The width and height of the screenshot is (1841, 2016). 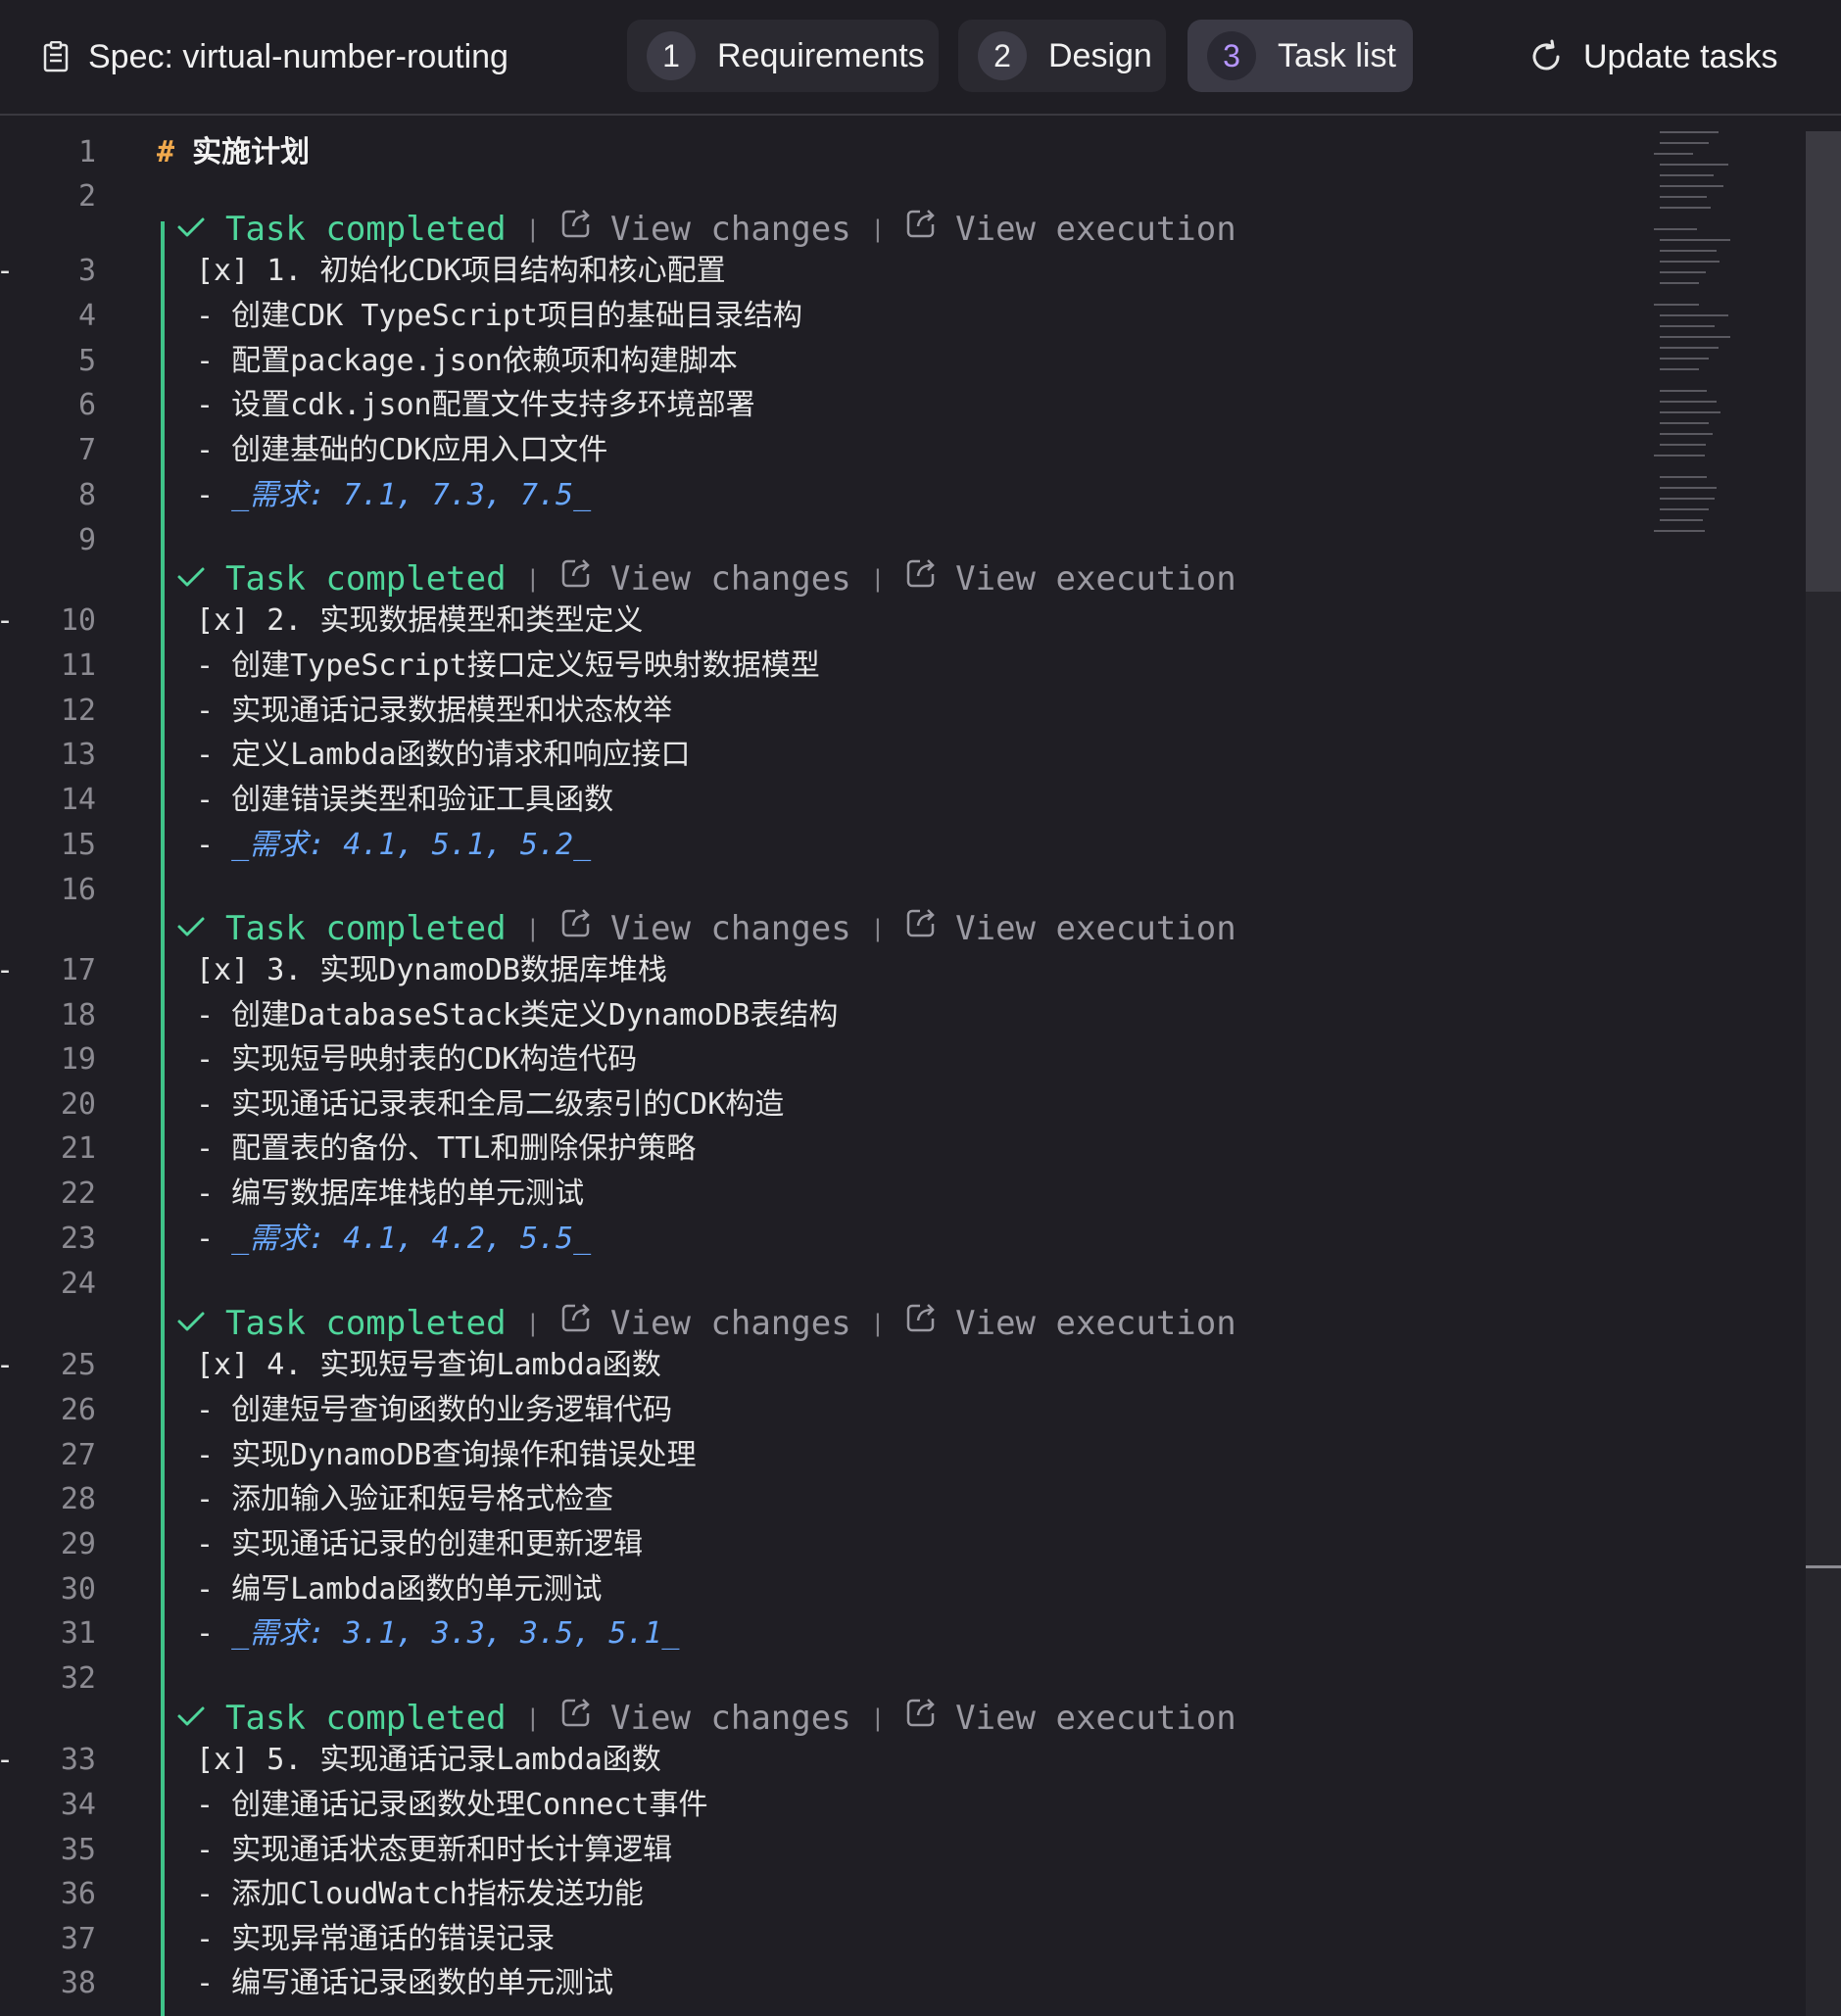 What do you see at coordinates (1823, 361) in the screenshot?
I see `scrollbar-thumb` at bounding box center [1823, 361].